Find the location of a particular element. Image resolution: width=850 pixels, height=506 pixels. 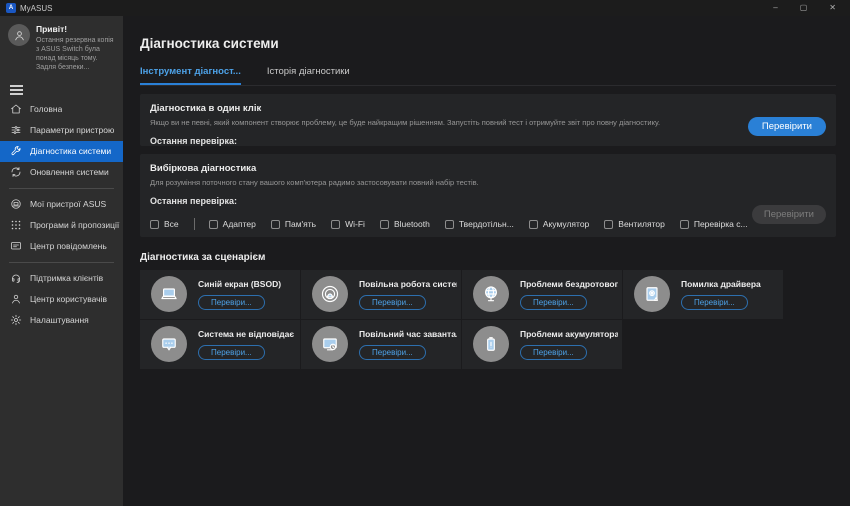

checkbox-battery: Акумулятор is located at coordinates (558, 224).